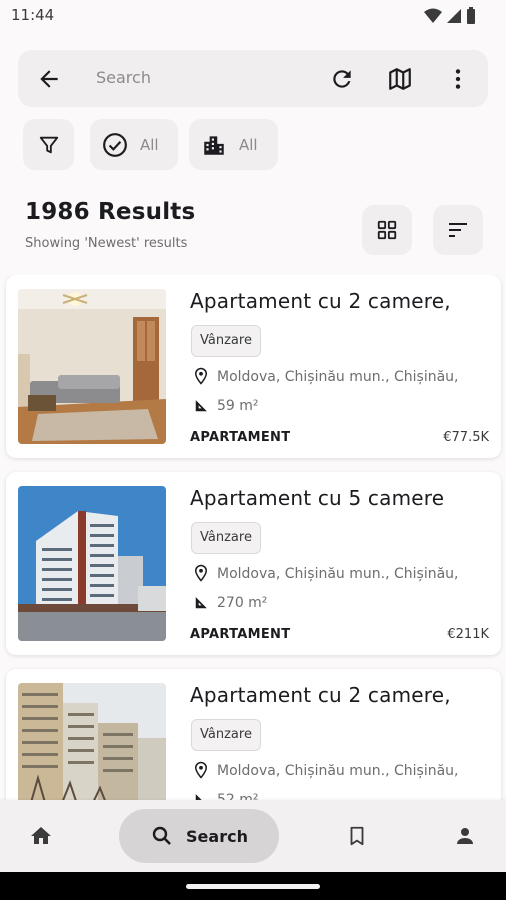 The width and height of the screenshot is (506, 900). I want to click on refresh-icon, so click(342, 79).